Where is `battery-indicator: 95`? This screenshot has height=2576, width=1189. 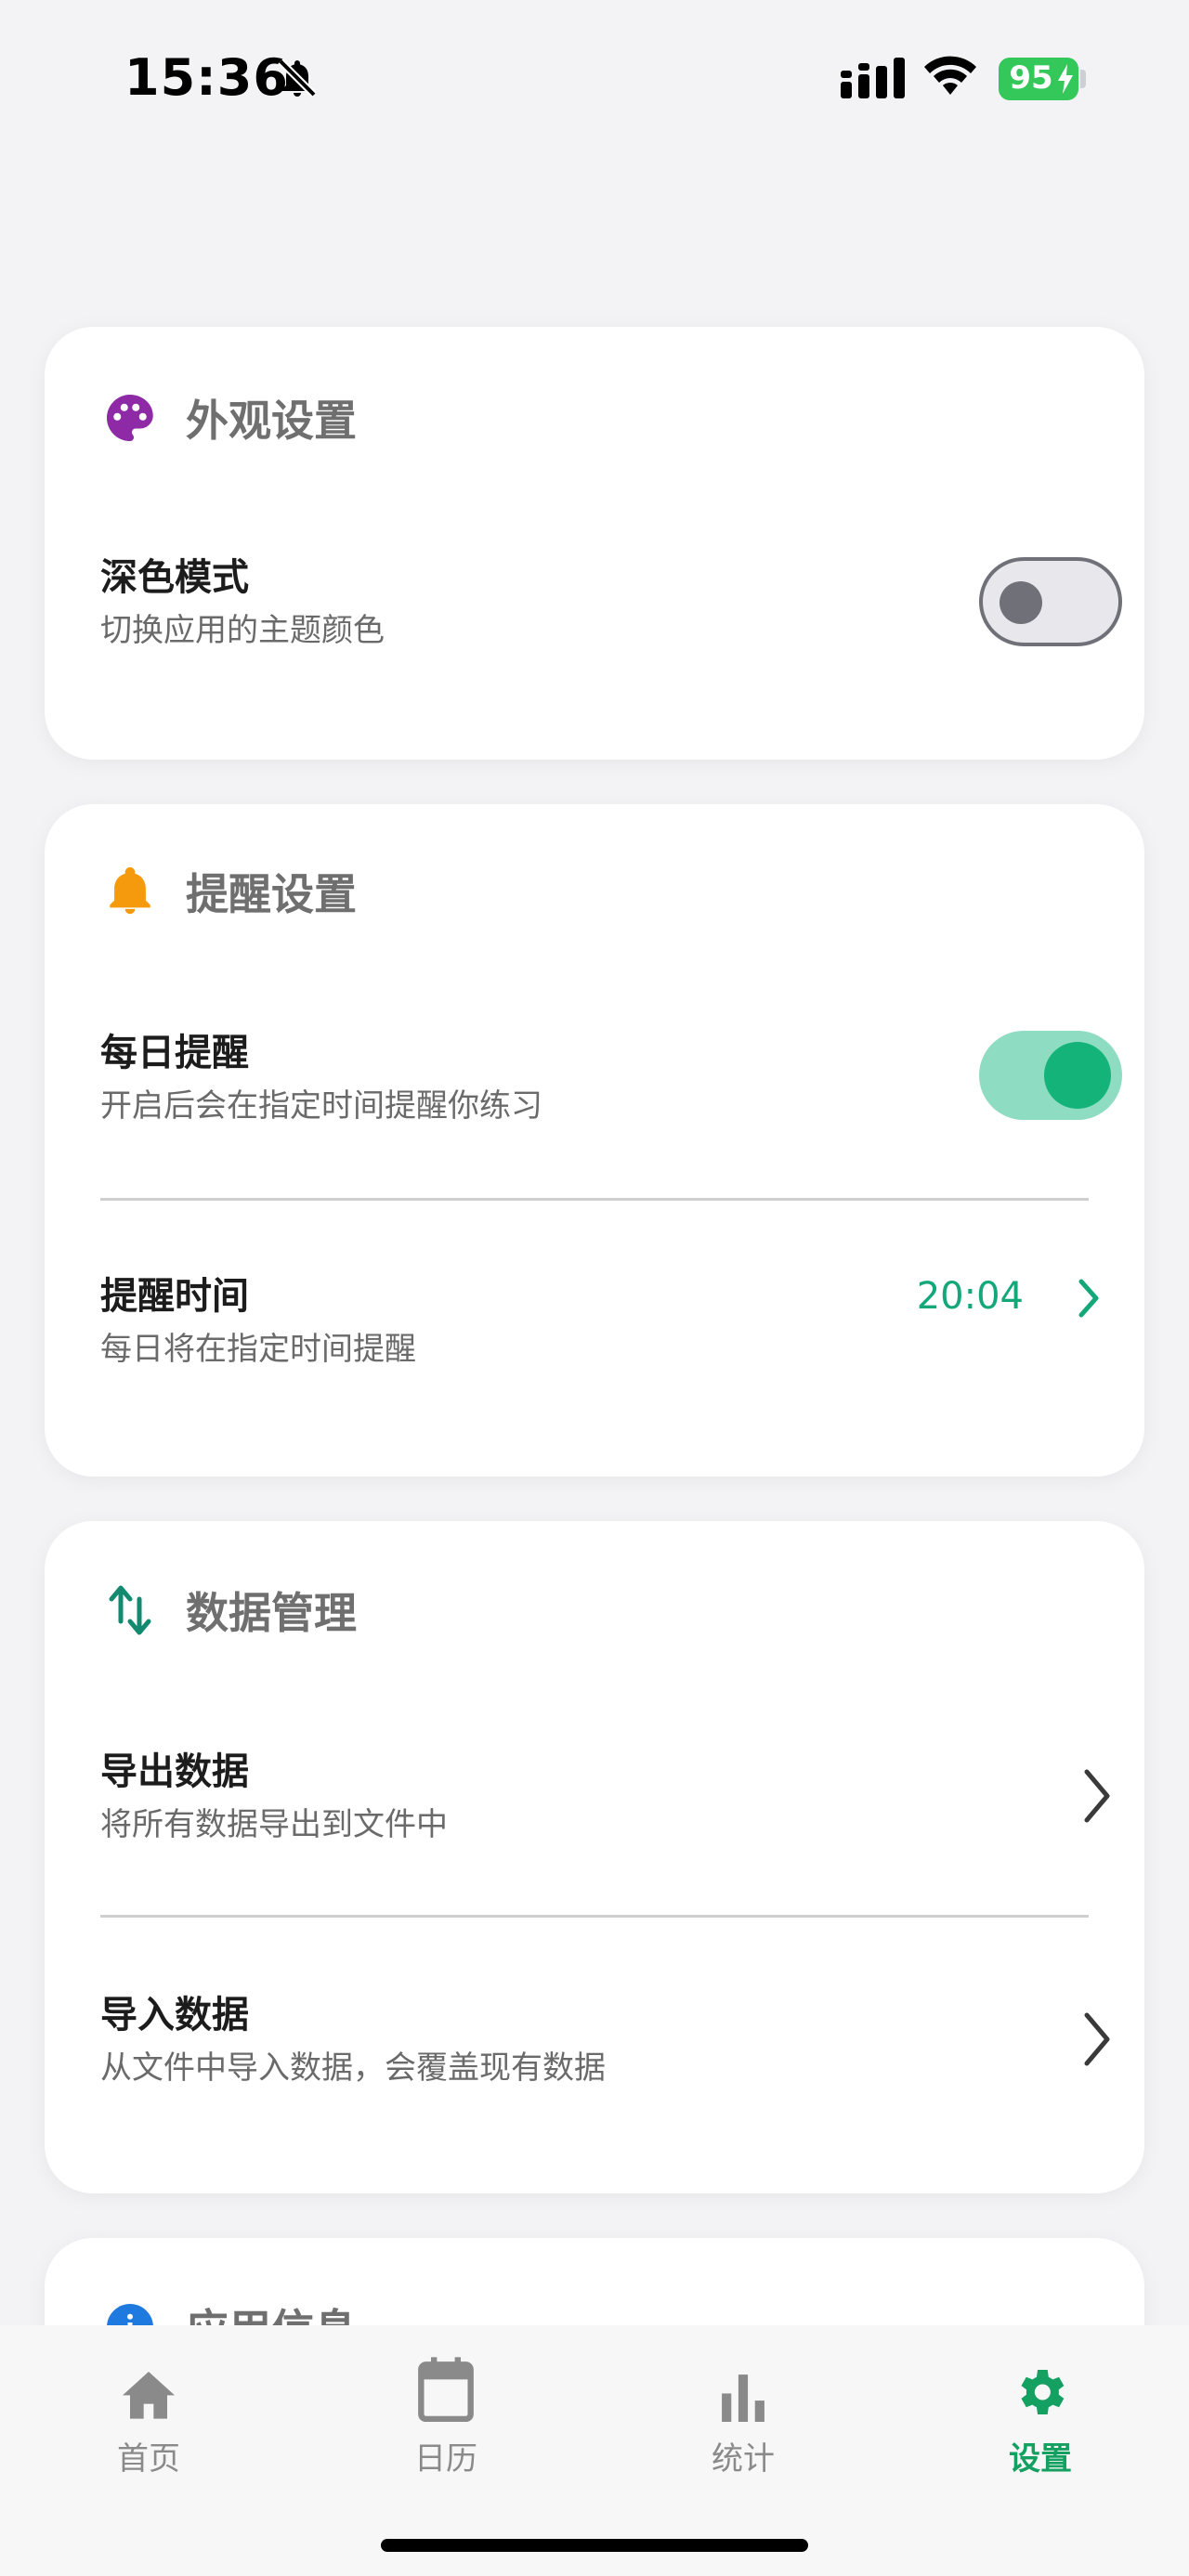 battery-indicator: 95 is located at coordinates (1038, 79).